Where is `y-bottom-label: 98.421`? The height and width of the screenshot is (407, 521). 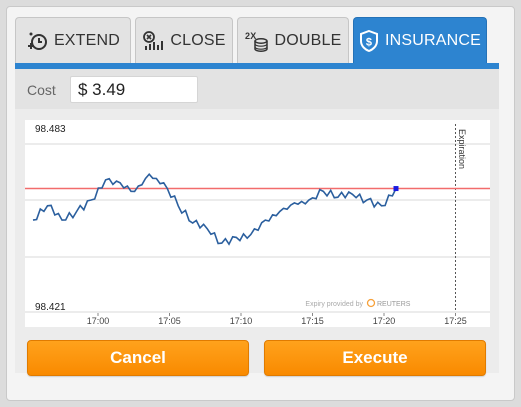
y-bottom-label: 98.421 is located at coordinates (50, 307).